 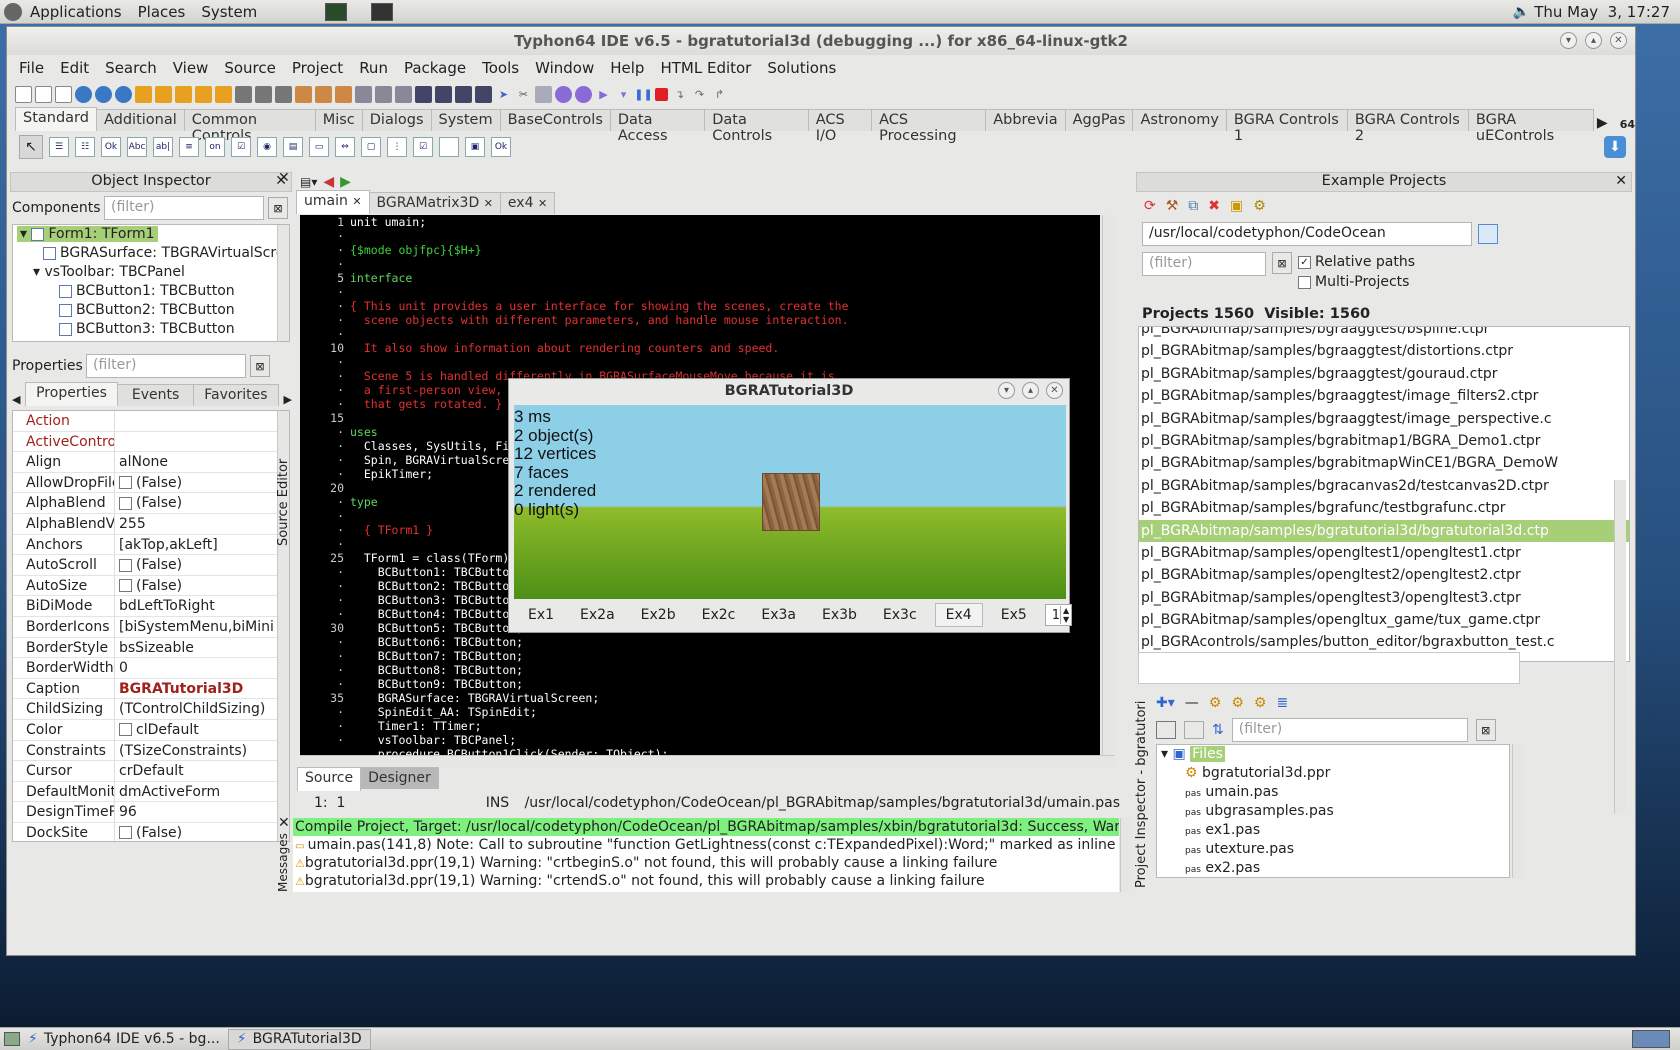 What do you see at coordinates (163, 147) in the screenshot?
I see `tedit-icon: ab|` at bounding box center [163, 147].